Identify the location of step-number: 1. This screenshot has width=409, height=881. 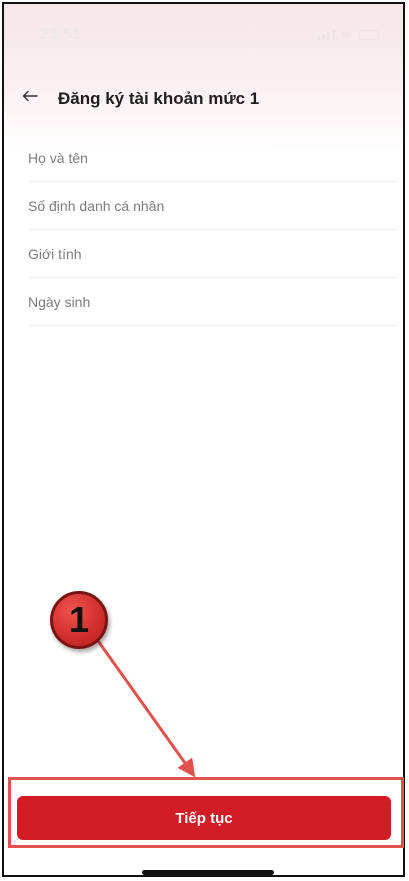
(79, 619).